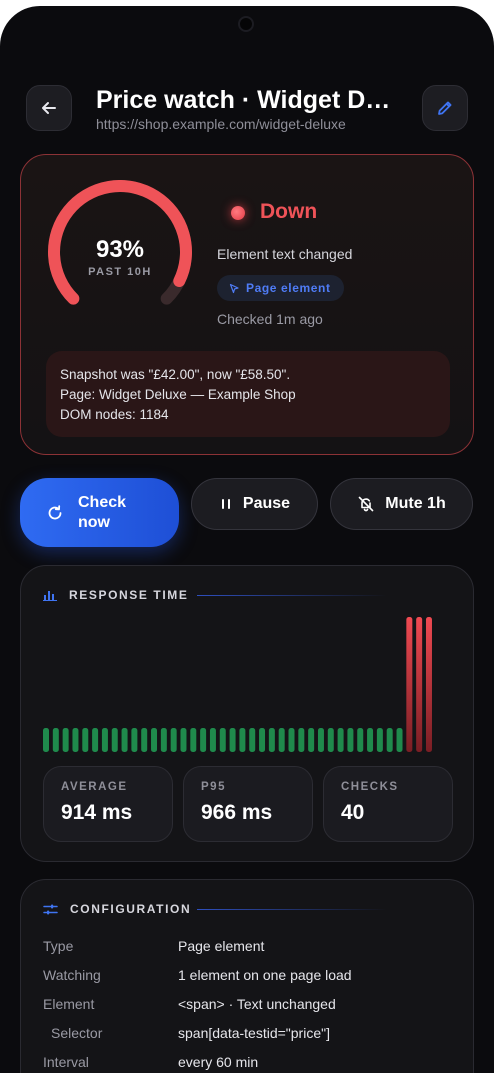 This screenshot has width=494, height=1073. I want to click on uptime-gauge: 93% PAST 10H, so click(120, 250).